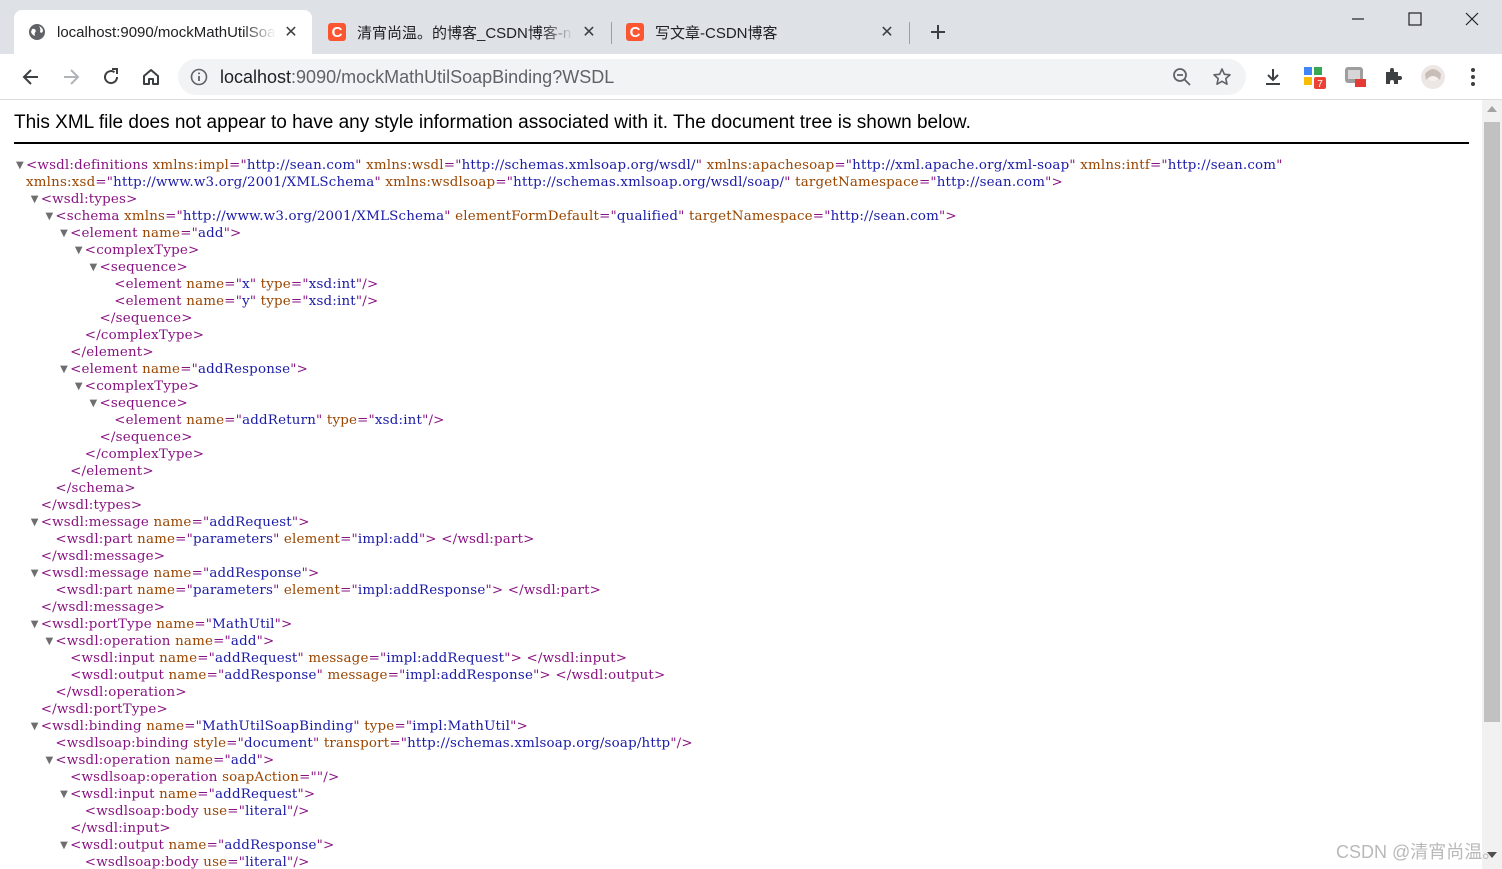 The height and width of the screenshot is (869, 1502). Describe the element at coordinates (1393, 77) in the screenshot. I see `extensions-menu-button` at that location.